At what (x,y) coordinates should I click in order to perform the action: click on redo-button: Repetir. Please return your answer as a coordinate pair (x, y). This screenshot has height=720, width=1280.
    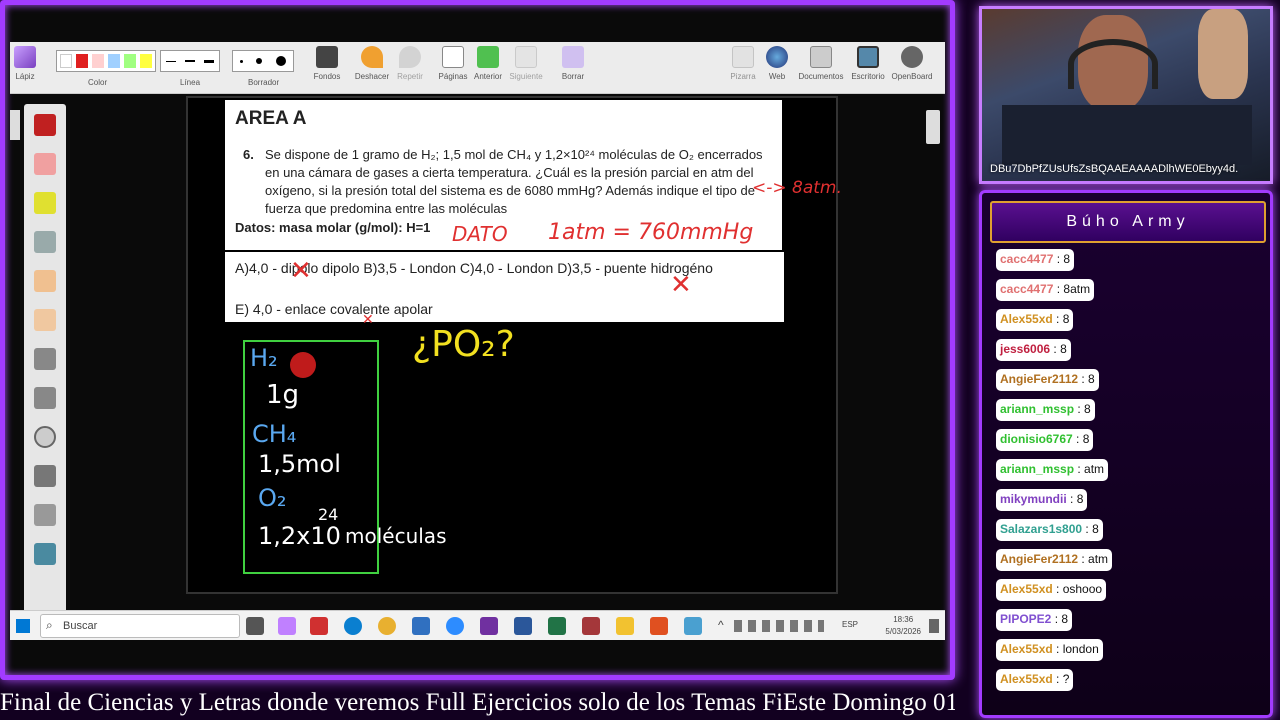
    Looking at the image, I should click on (410, 63).